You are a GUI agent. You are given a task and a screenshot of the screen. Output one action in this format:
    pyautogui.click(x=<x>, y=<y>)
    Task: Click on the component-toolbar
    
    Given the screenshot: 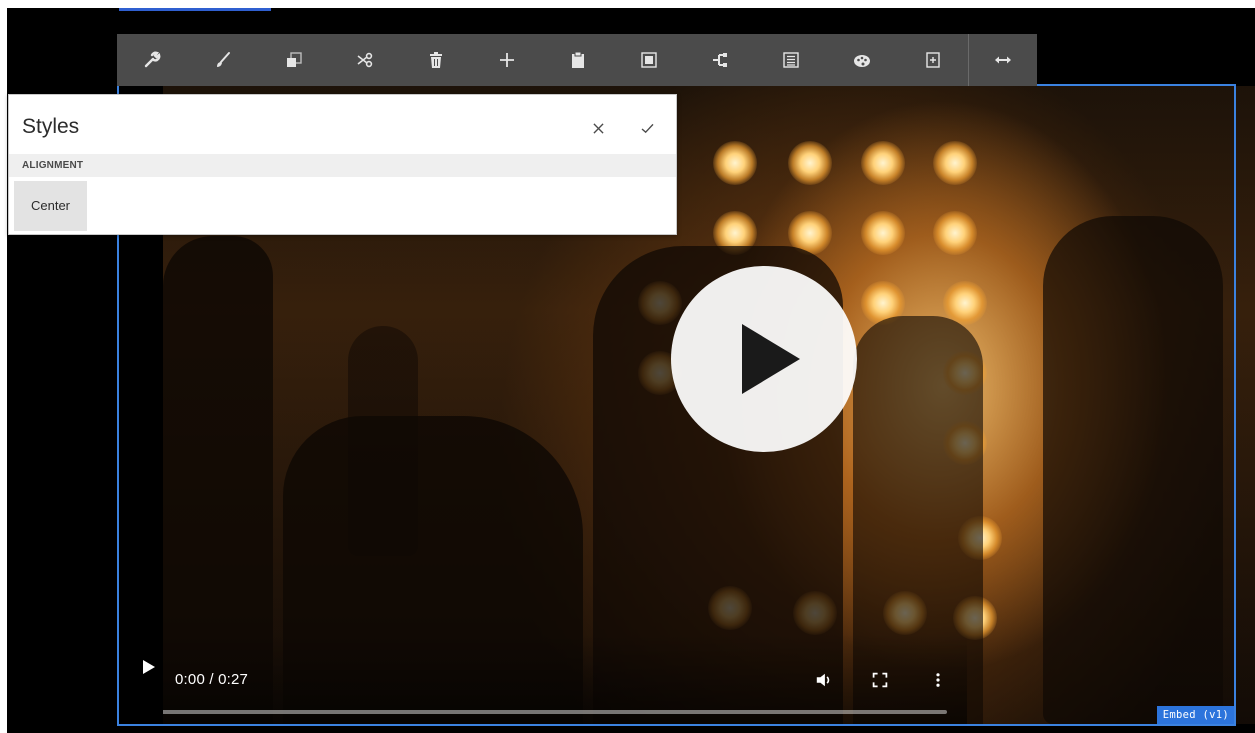 What is the action you would take?
    pyautogui.click(x=577, y=60)
    